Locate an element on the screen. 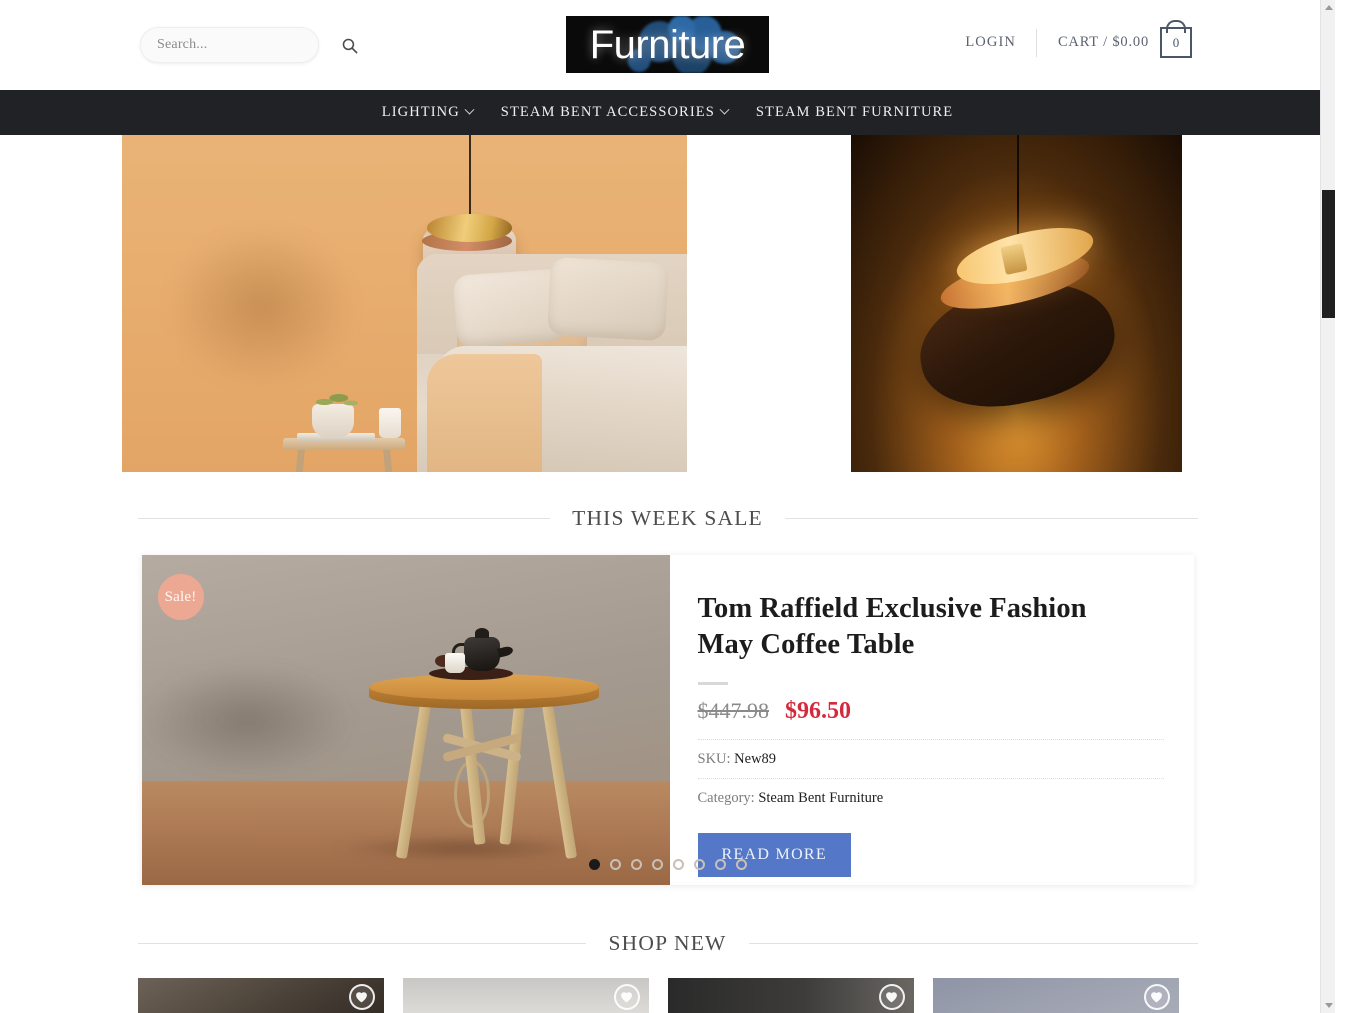 The width and height of the screenshot is (1350, 1013). logo-text: Furniture is located at coordinates (667, 44).